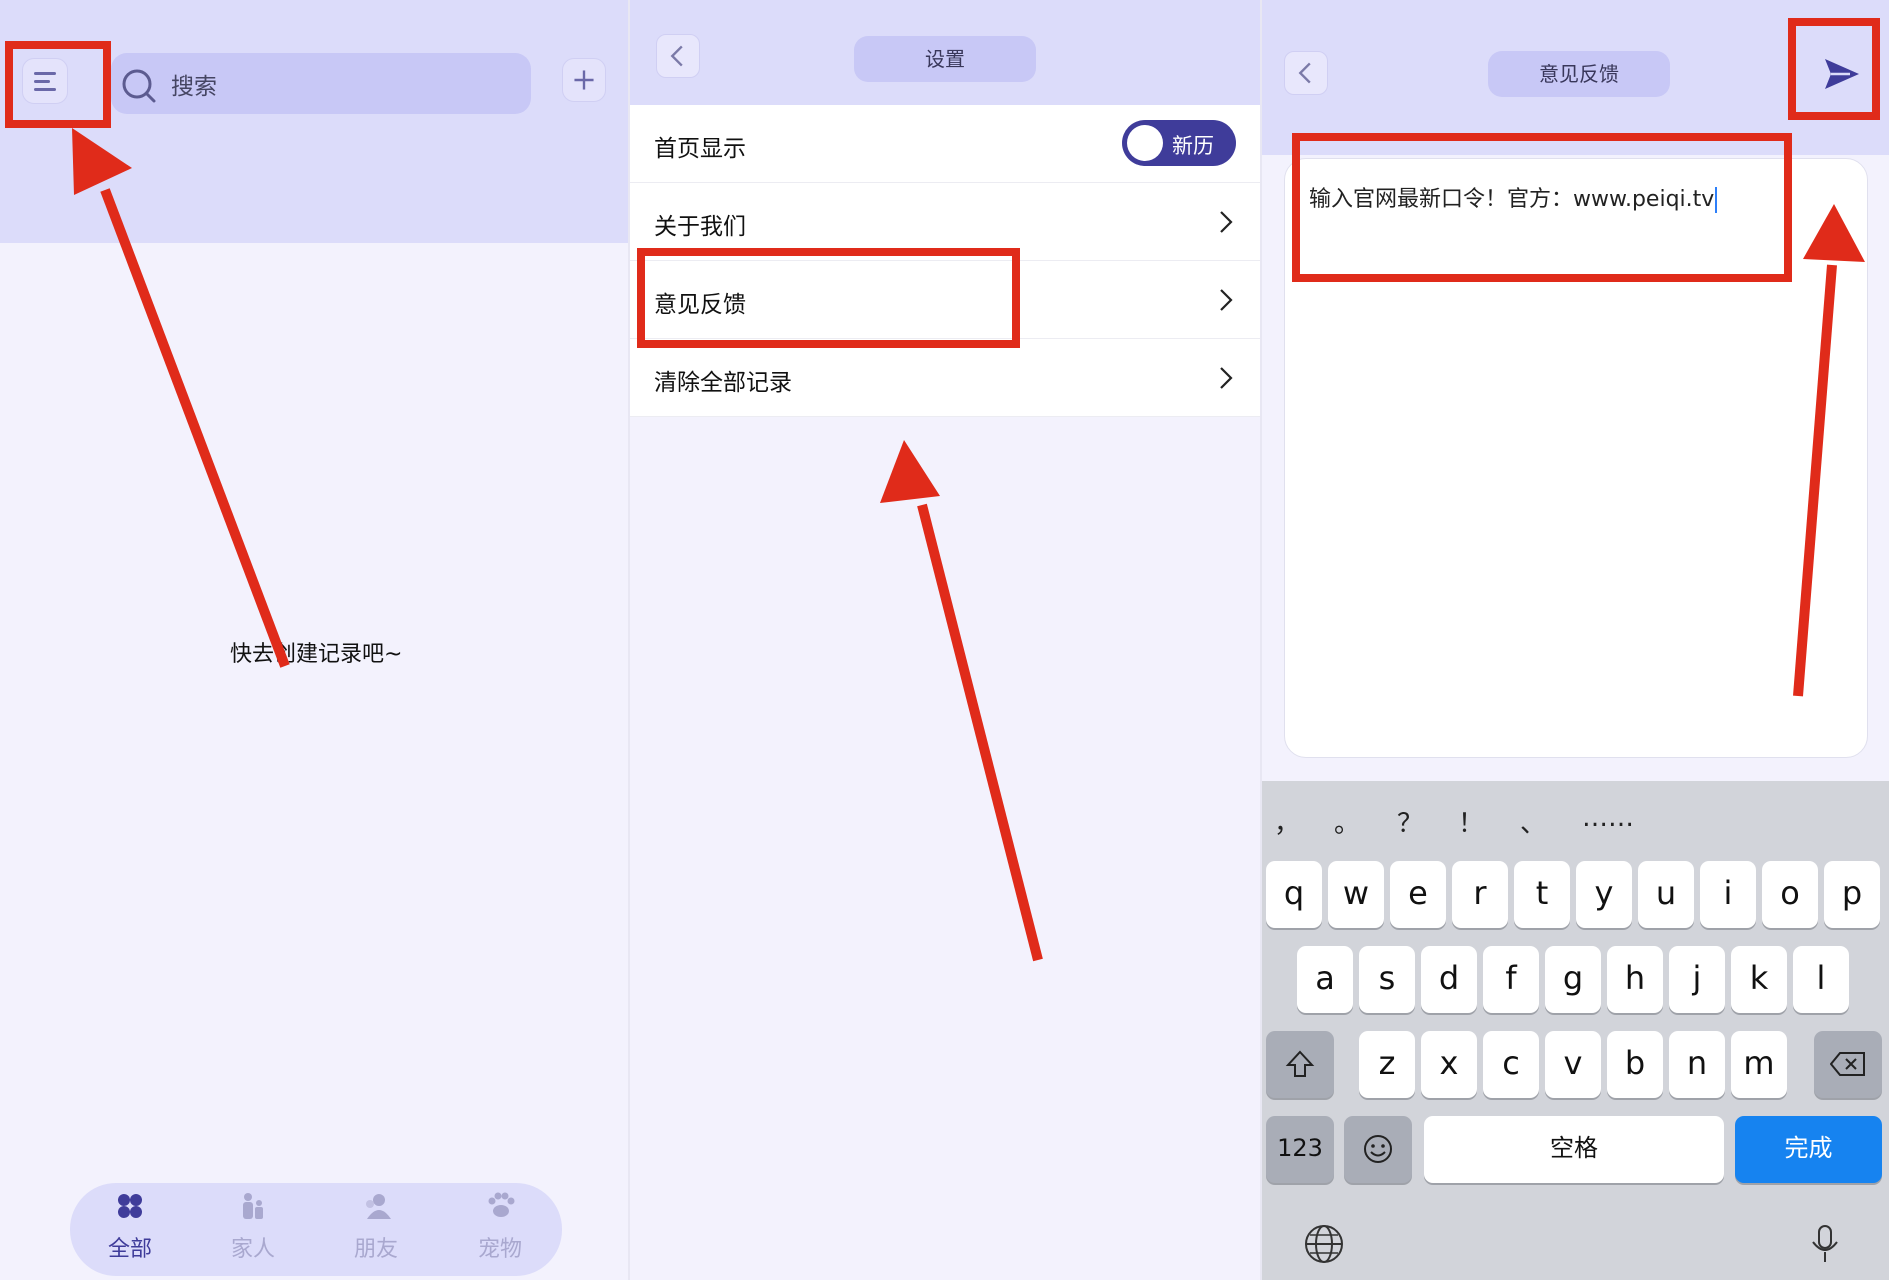  I want to click on toggle-knob, so click(1145, 143).